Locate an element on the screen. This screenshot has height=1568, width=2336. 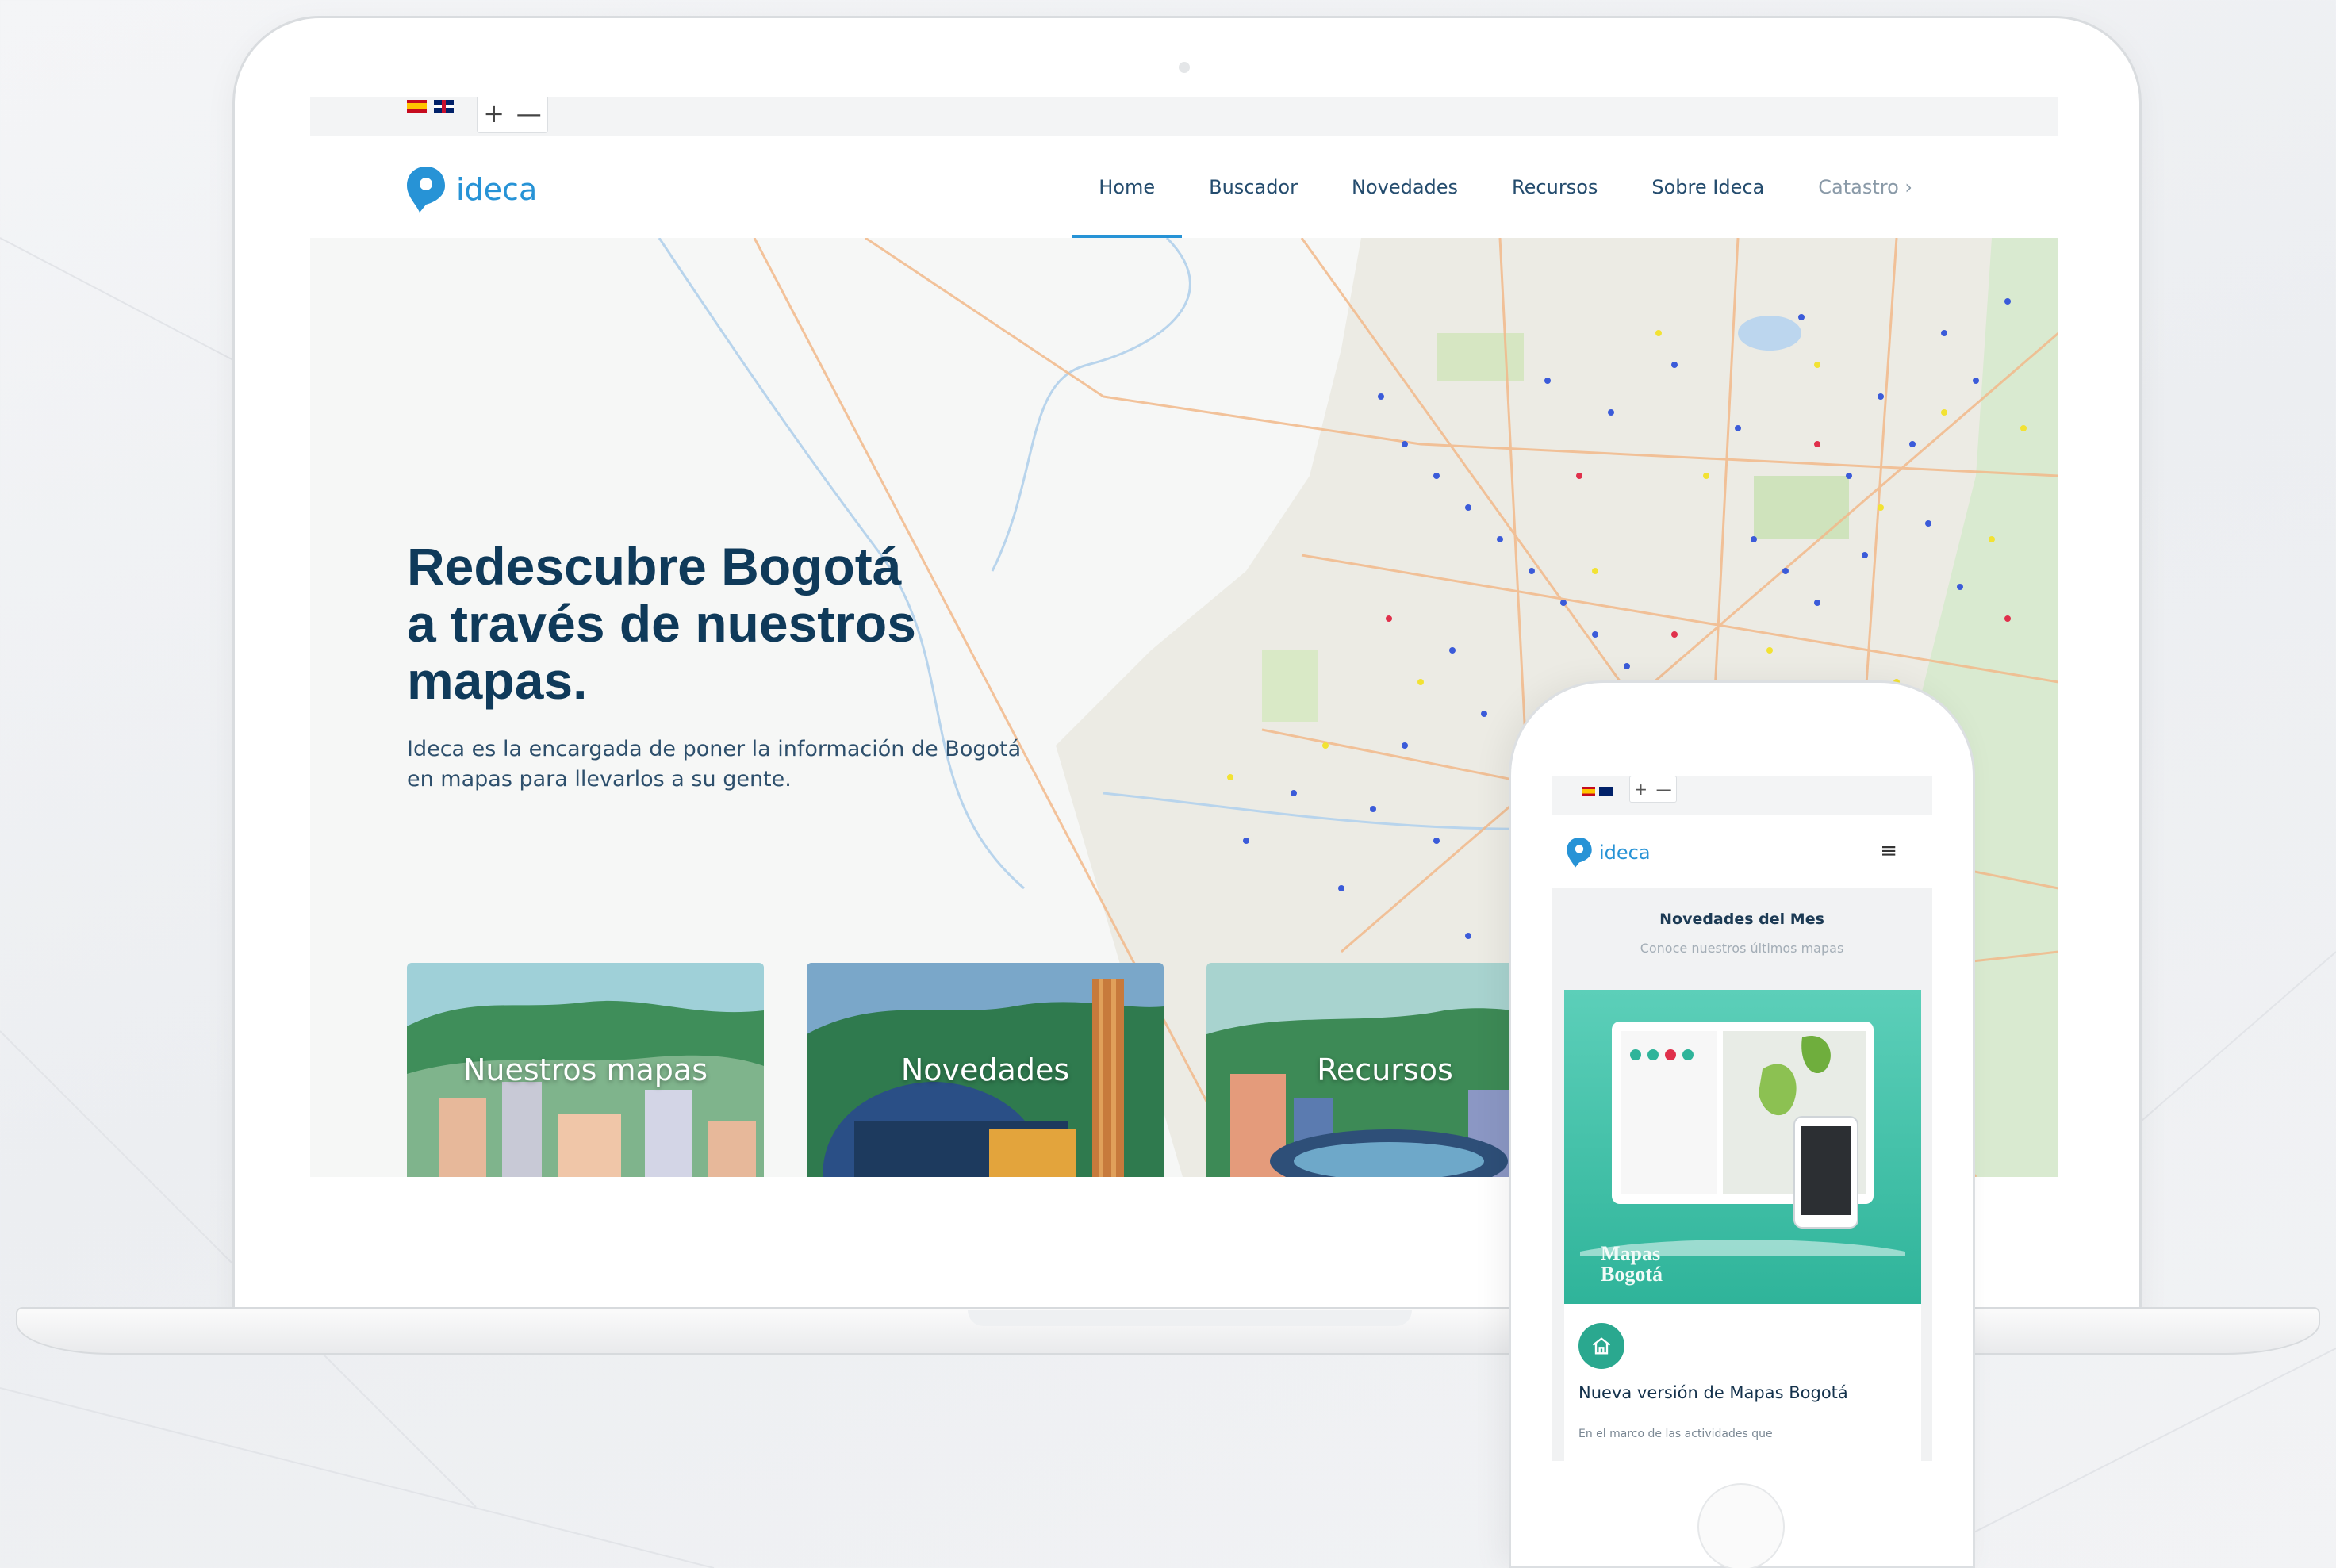
phone-logo-text: ideca is located at coordinates (1625, 853).